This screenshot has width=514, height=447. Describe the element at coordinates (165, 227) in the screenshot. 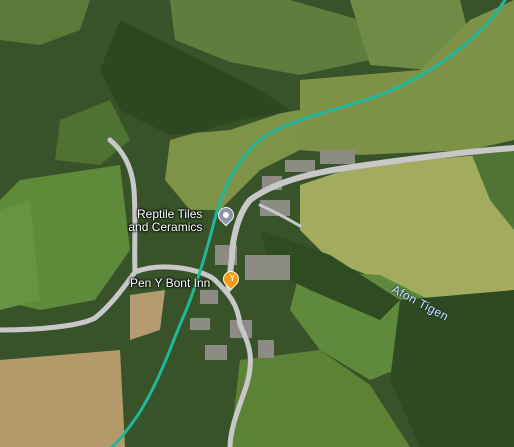

I see `poi-label-line2: and Ceramics` at that location.